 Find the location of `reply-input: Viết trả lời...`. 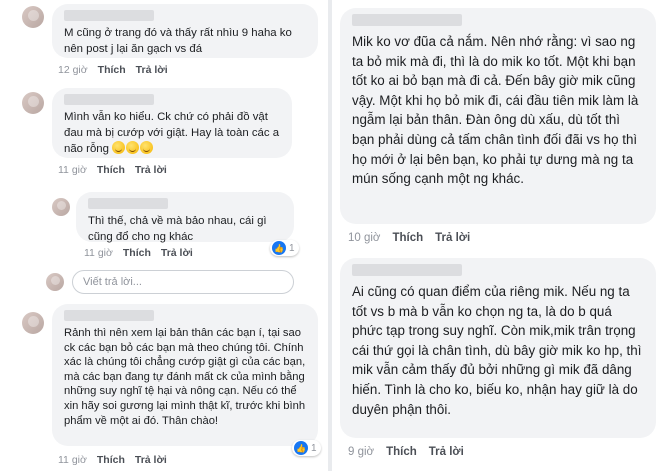

reply-input: Viết trả lời... is located at coordinates (183, 282).